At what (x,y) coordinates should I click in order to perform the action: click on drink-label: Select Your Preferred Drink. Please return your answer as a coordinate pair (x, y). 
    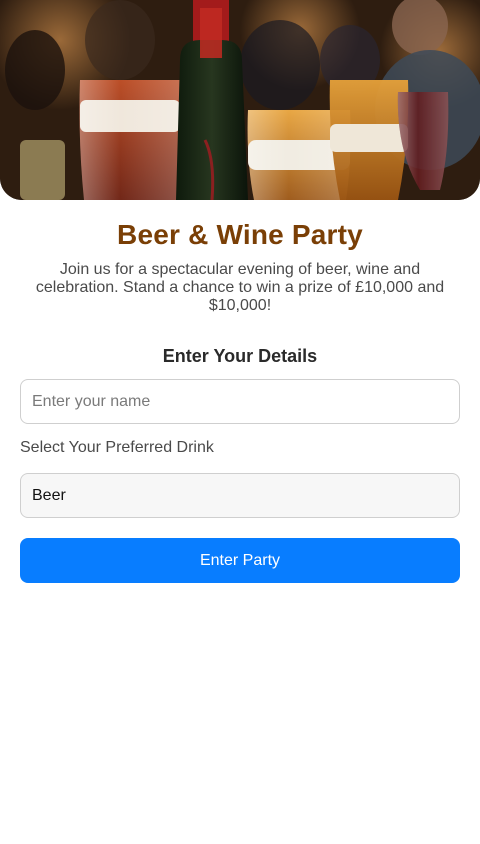
    Looking at the image, I should click on (117, 447).